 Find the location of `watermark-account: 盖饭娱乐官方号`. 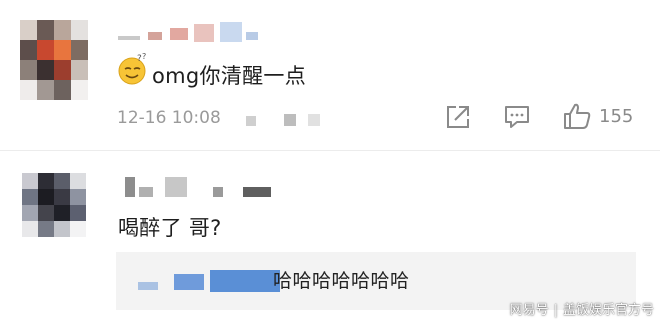

watermark-account: 盖饭娱乐官方号 is located at coordinates (608, 310).